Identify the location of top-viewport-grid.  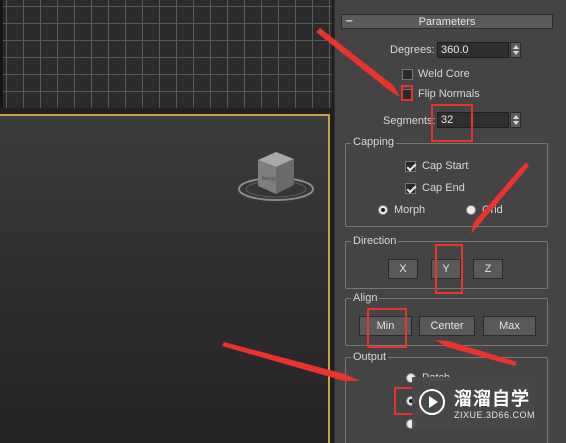
(166, 54).